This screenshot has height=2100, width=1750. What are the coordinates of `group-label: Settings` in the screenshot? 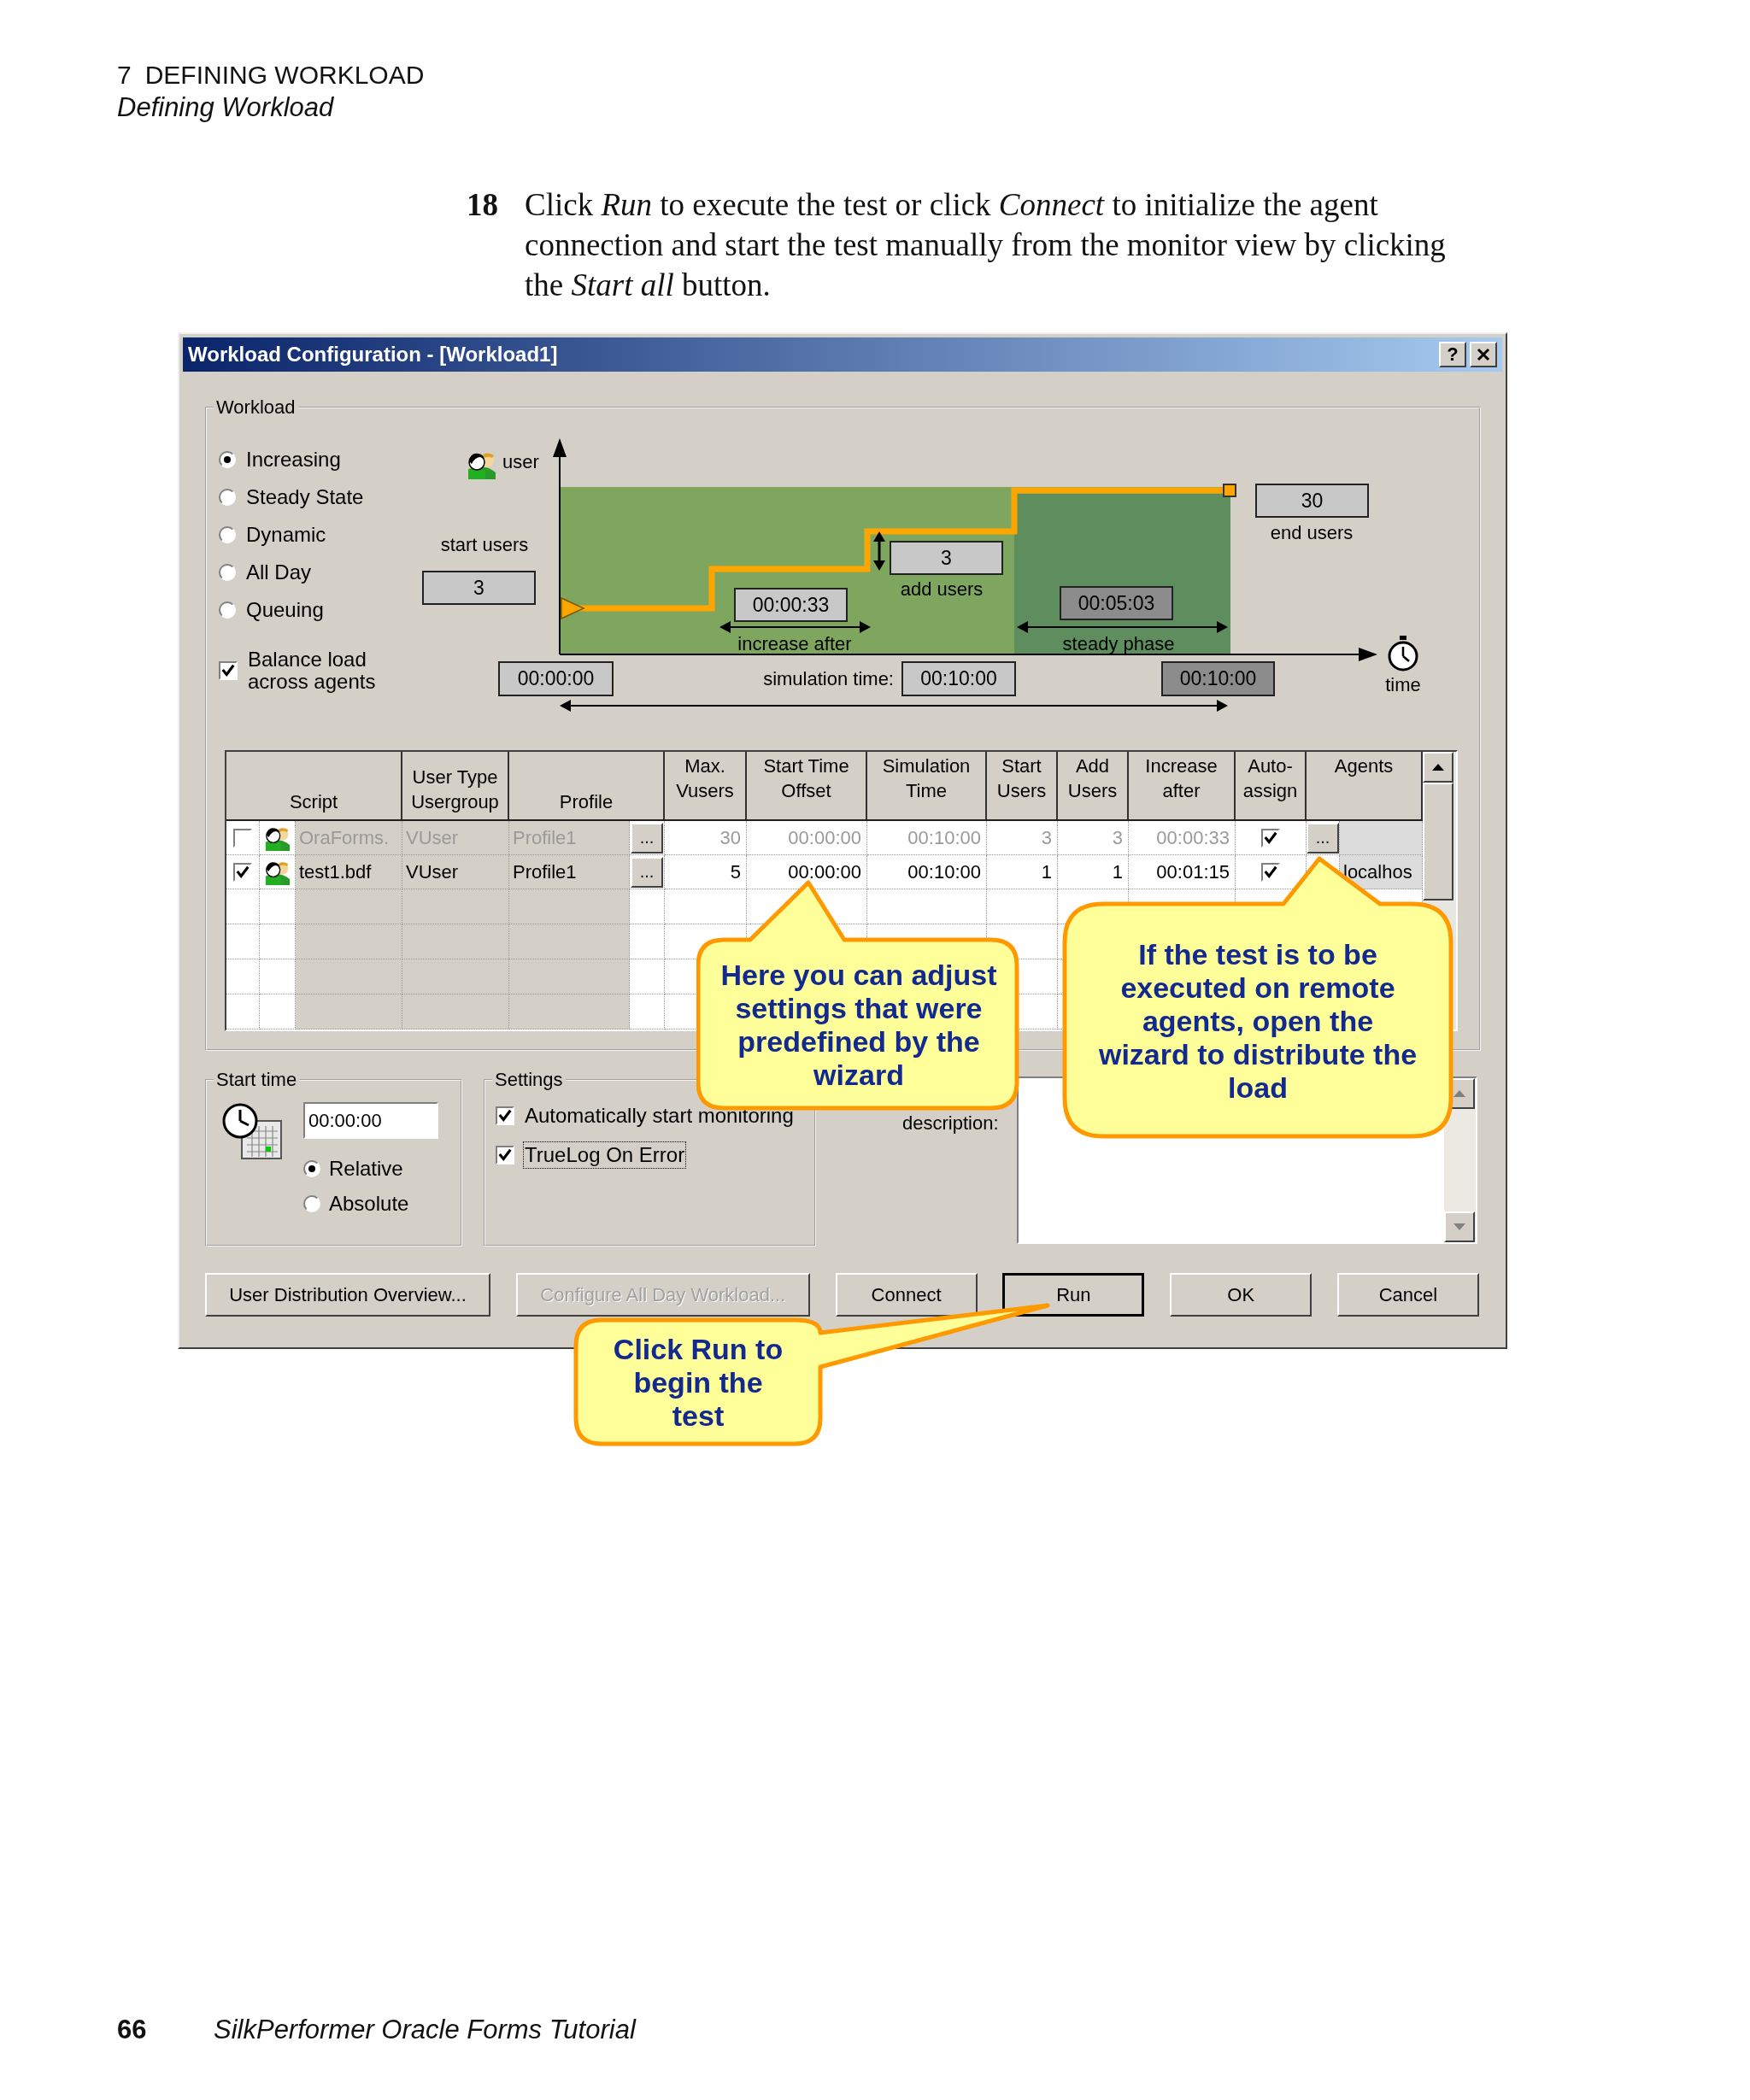 It's located at (529, 1080).